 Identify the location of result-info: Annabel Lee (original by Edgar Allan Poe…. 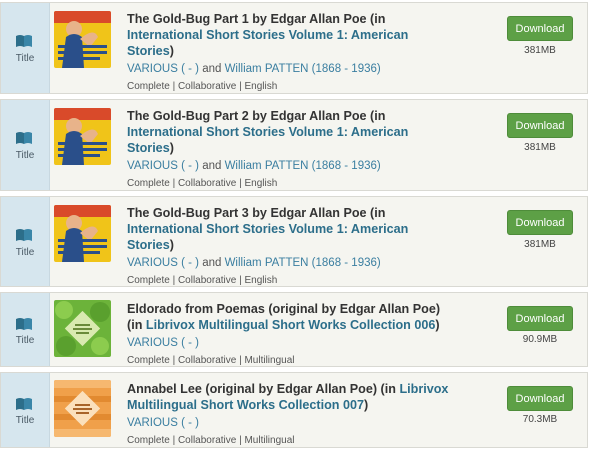
(292, 414).